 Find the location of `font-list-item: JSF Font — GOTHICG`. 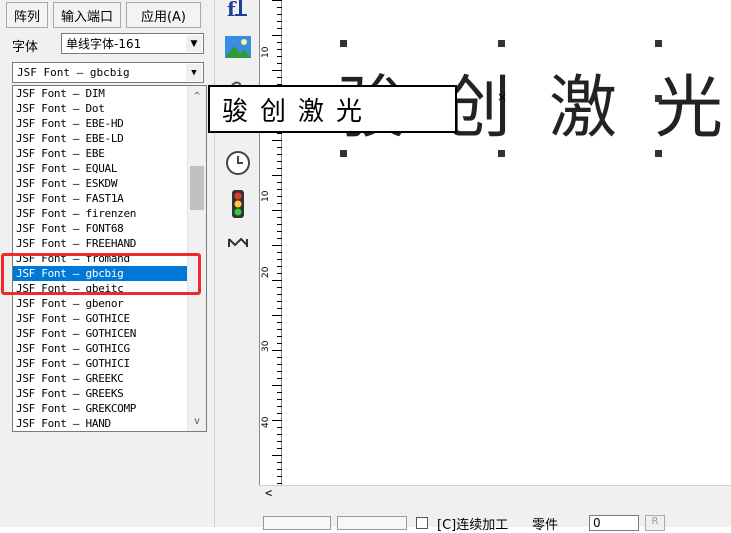

font-list-item: JSF Font — GOTHICG is located at coordinates (101, 348).